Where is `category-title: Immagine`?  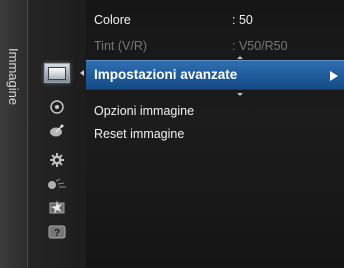
category-title: Immagine is located at coordinates (13, 77).